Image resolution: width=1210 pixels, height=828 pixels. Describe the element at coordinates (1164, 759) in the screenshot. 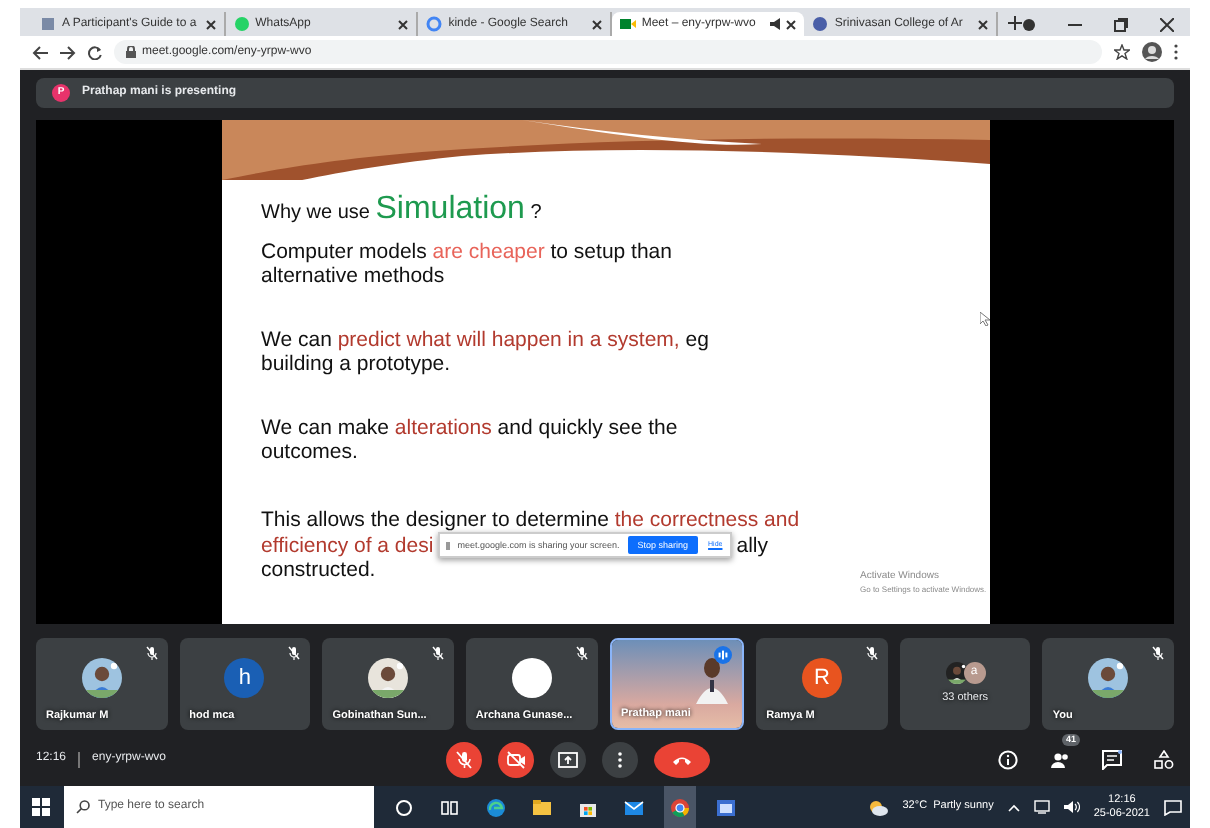

I see `shapes-icon` at that location.